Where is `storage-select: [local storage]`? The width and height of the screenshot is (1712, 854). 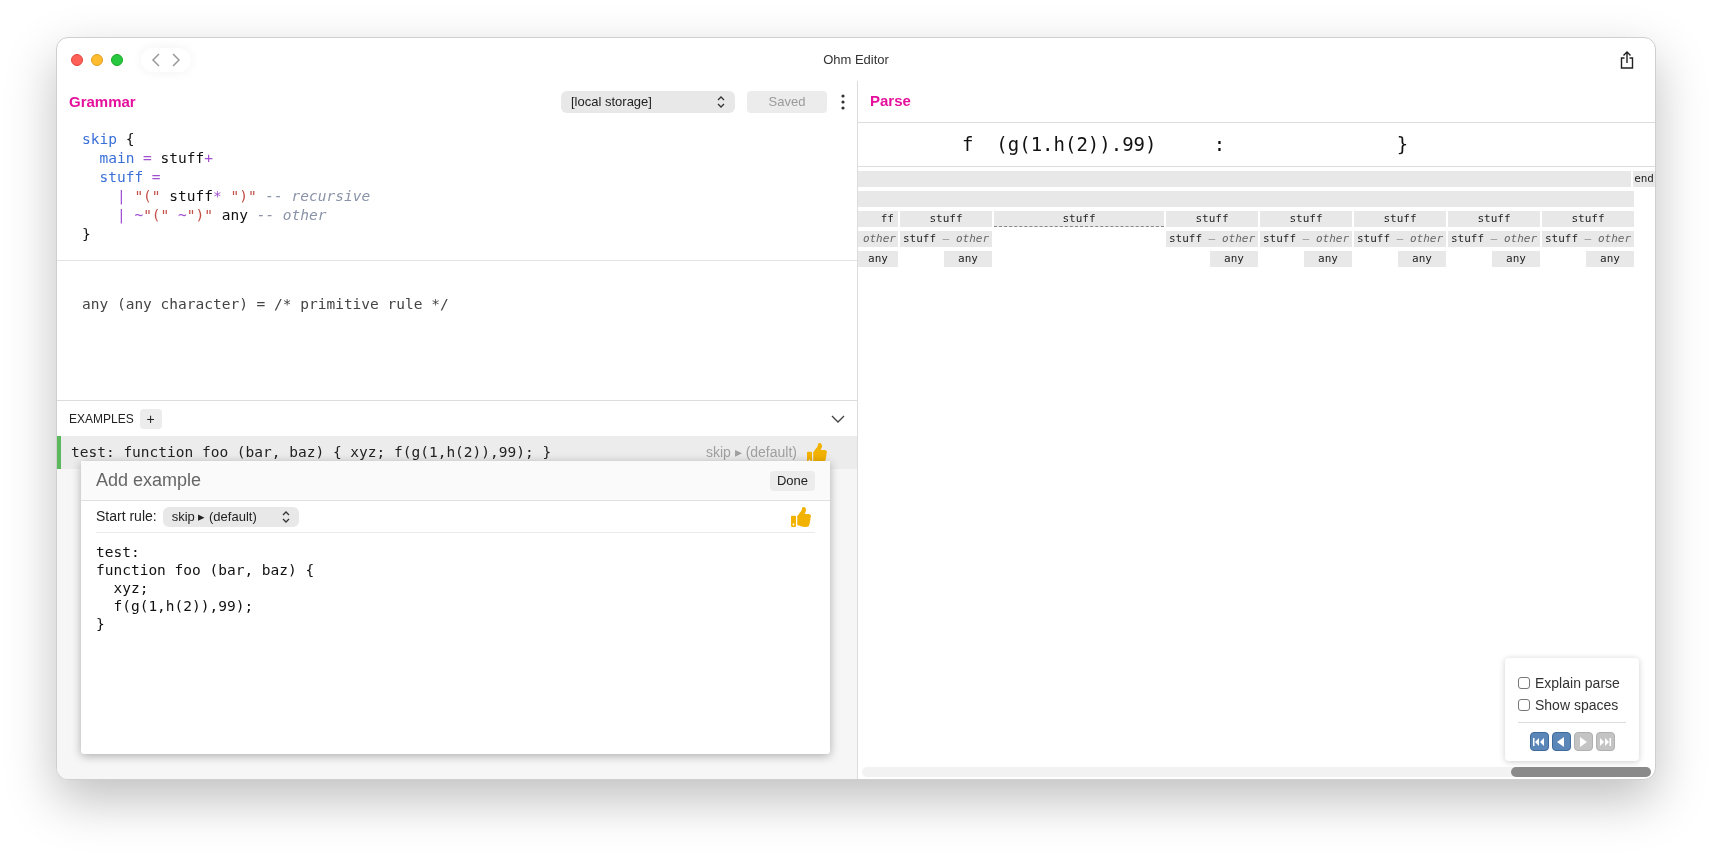 storage-select: [local storage] is located at coordinates (648, 102).